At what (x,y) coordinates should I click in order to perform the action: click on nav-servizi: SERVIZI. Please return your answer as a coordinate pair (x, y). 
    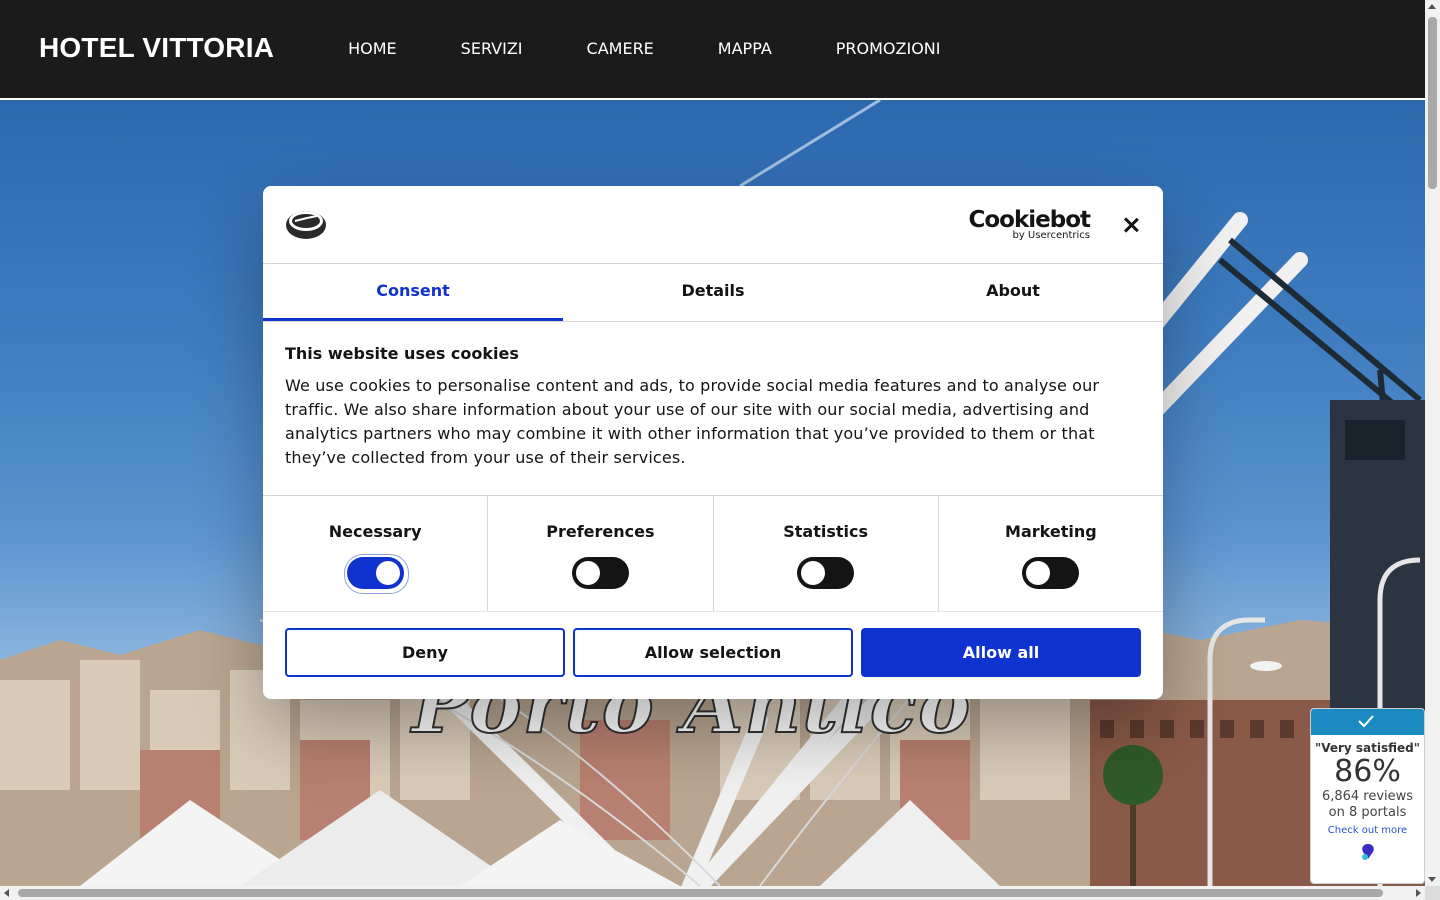
    Looking at the image, I should click on (492, 48).